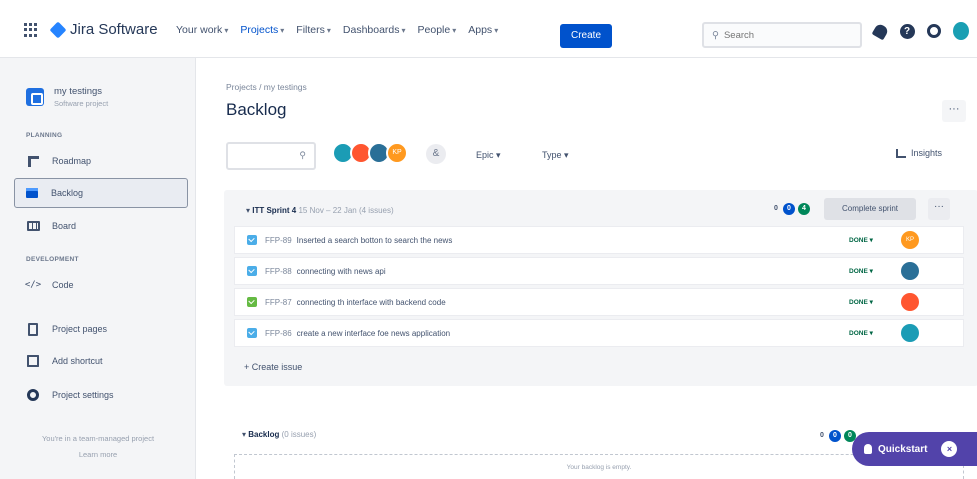 This screenshot has height=479, width=977. I want to click on insights-button: Insights, so click(919, 153).